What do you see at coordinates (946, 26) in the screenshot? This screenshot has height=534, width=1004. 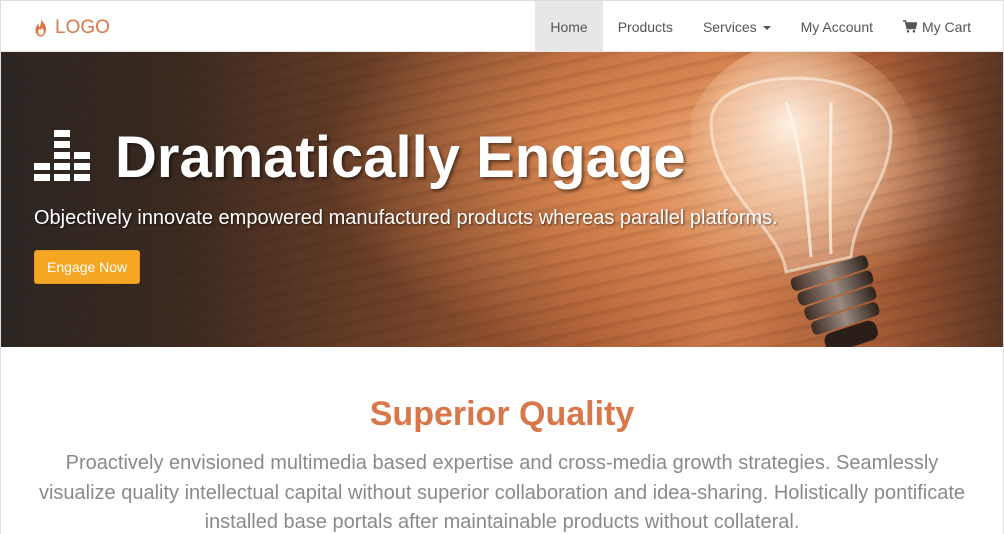 I see `nav-item-my-cart-label: My Cart` at bounding box center [946, 26].